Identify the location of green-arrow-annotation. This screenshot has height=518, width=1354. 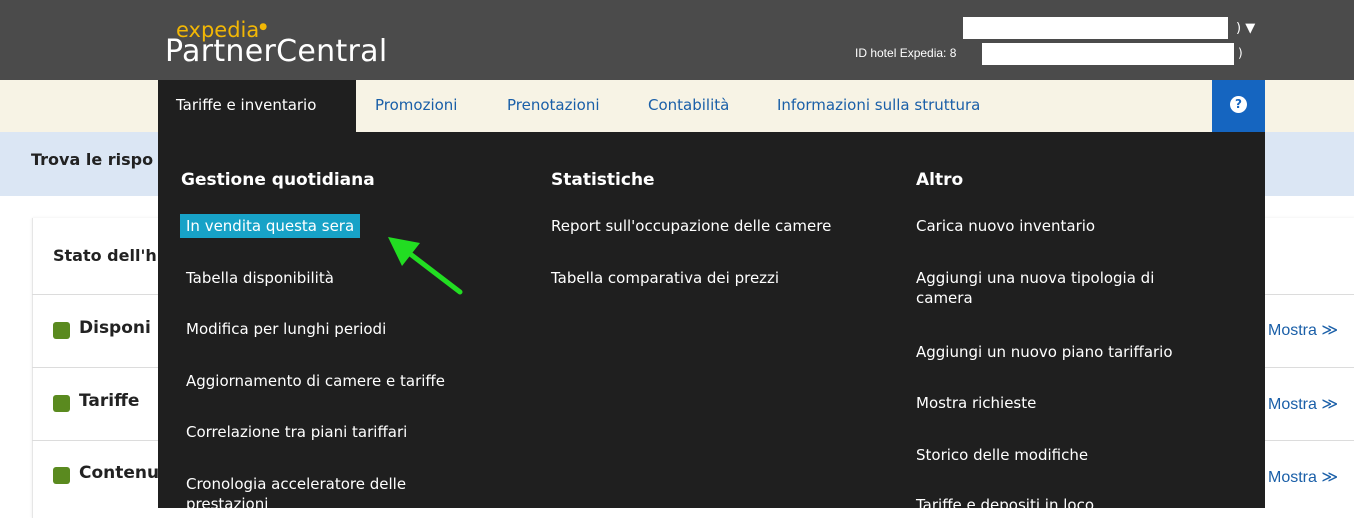
(425, 266).